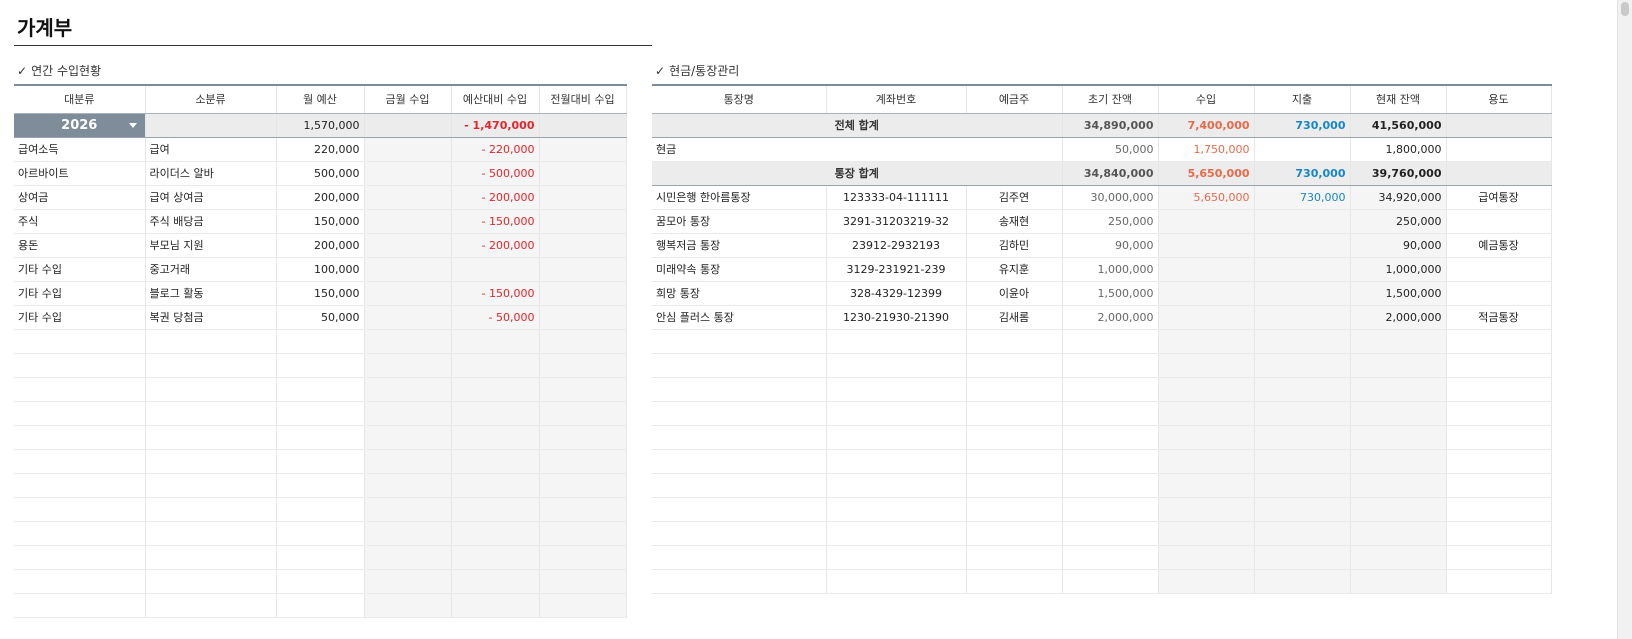 The width and height of the screenshot is (1632, 639). What do you see at coordinates (896, 317) in the screenshot?
I see `cell-account-number: 1230-21930-21390` at bounding box center [896, 317].